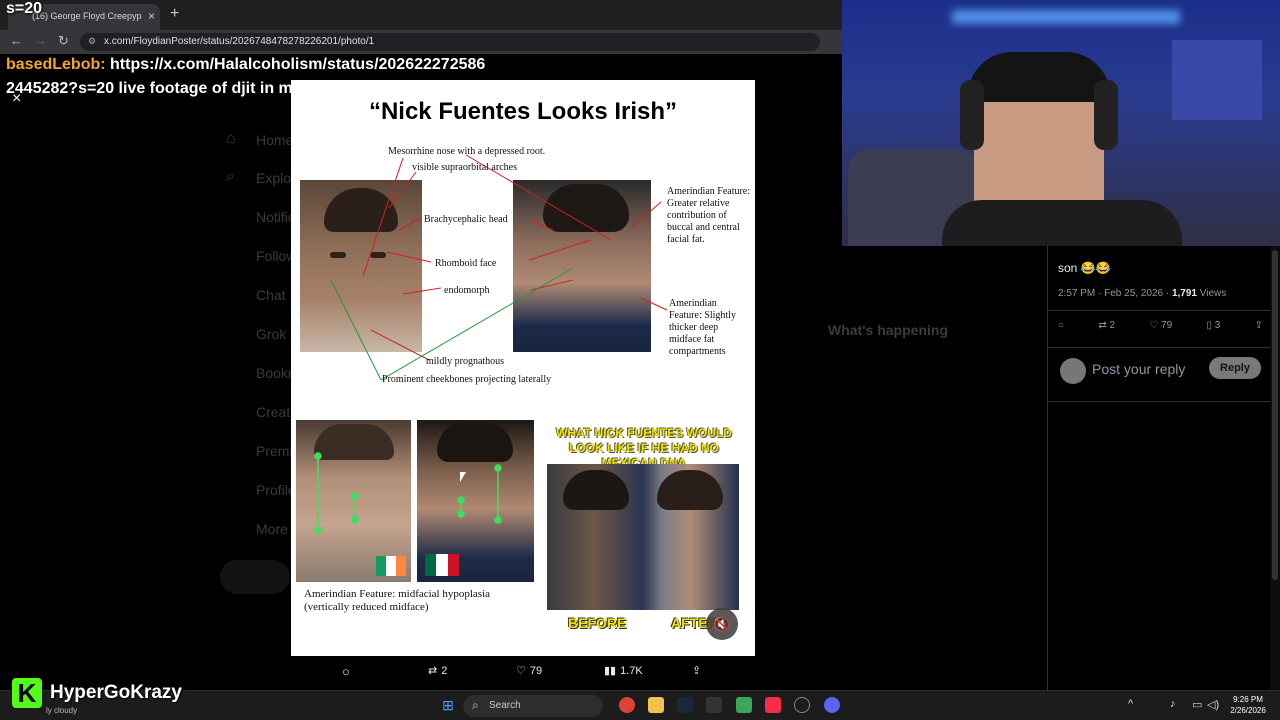  Describe the element at coordinates (685, 705) in the screenshot. I see `steam-icon` at that location.